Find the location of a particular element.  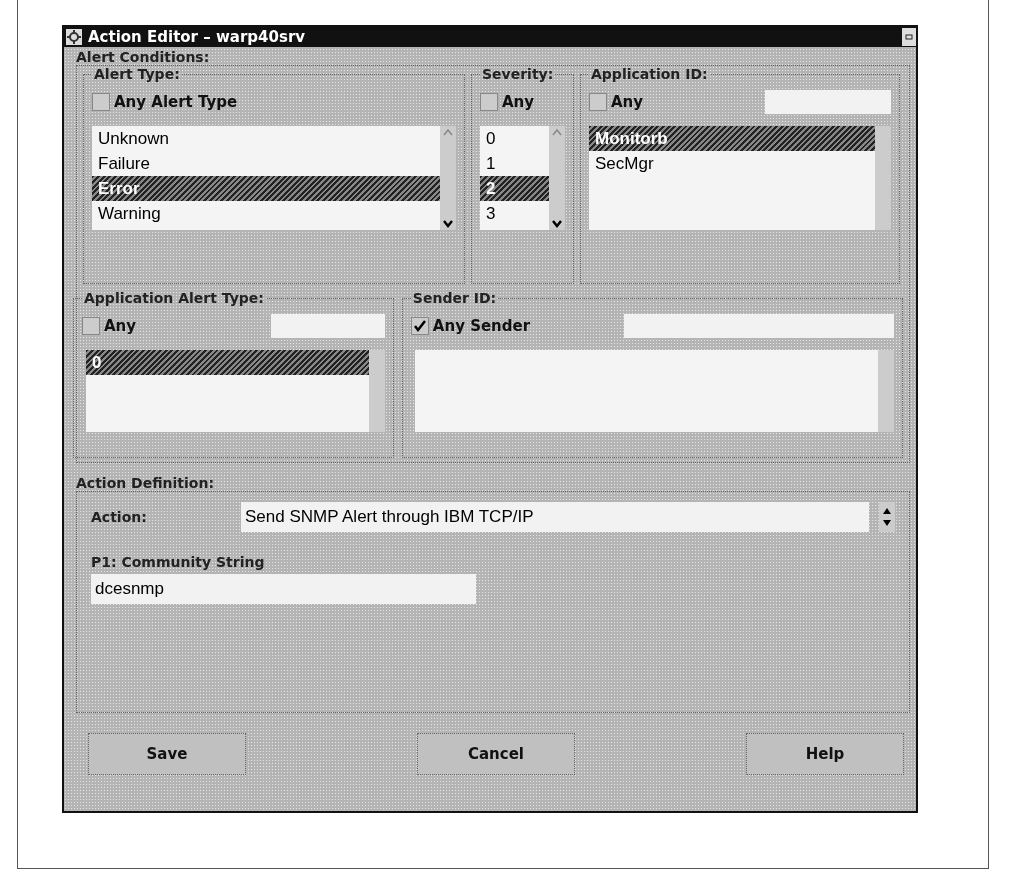

gear-icon is located at coordinates (74, 37).